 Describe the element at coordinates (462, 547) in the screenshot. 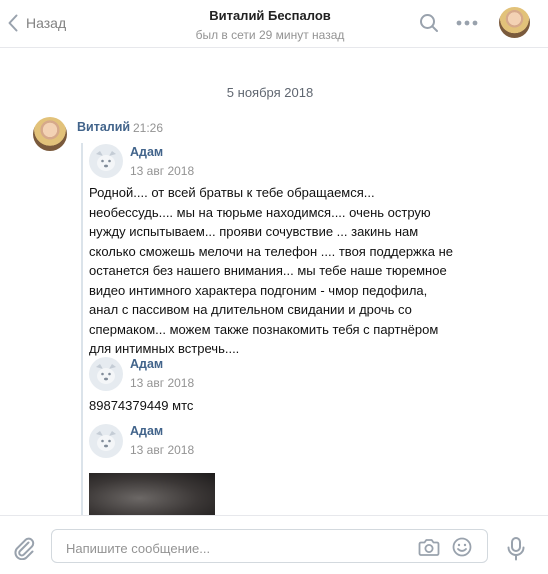

I see `emoji-icon` at that location.